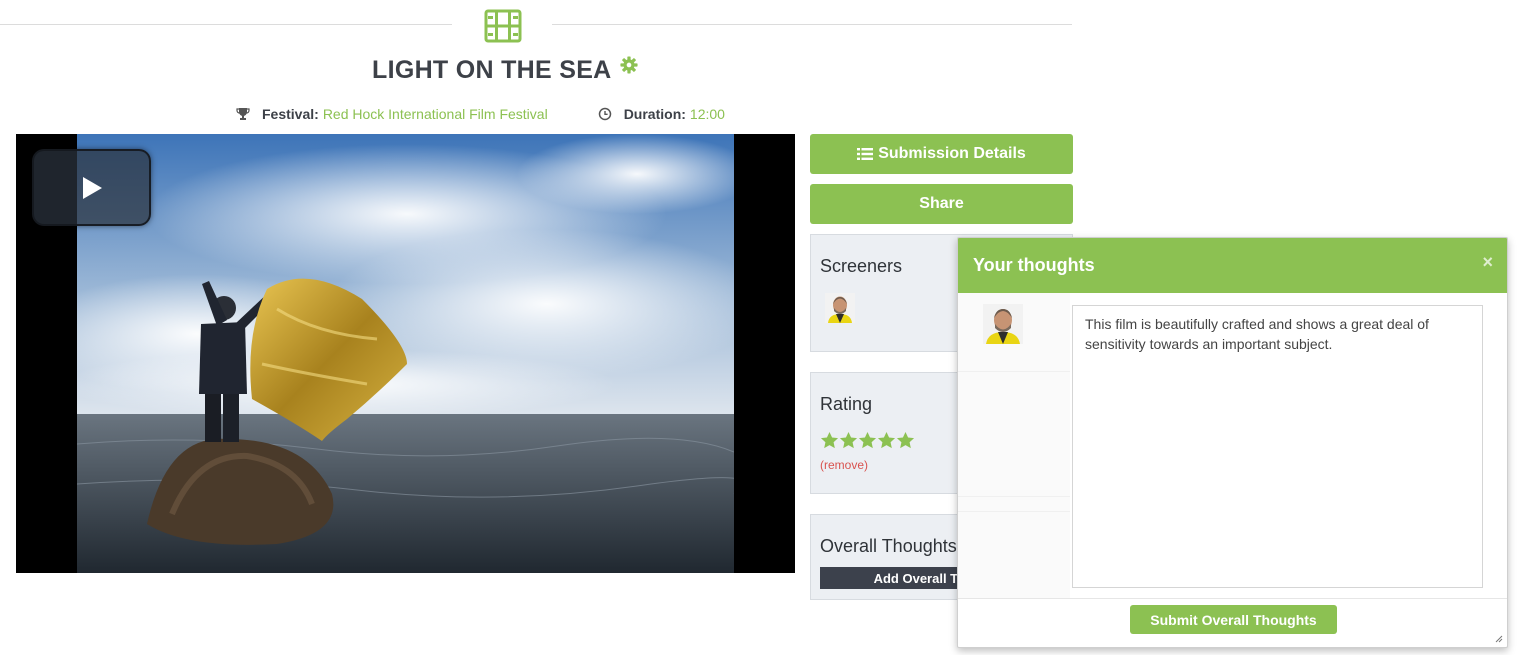  I want to click on header-divider-right, so click(812, 24).